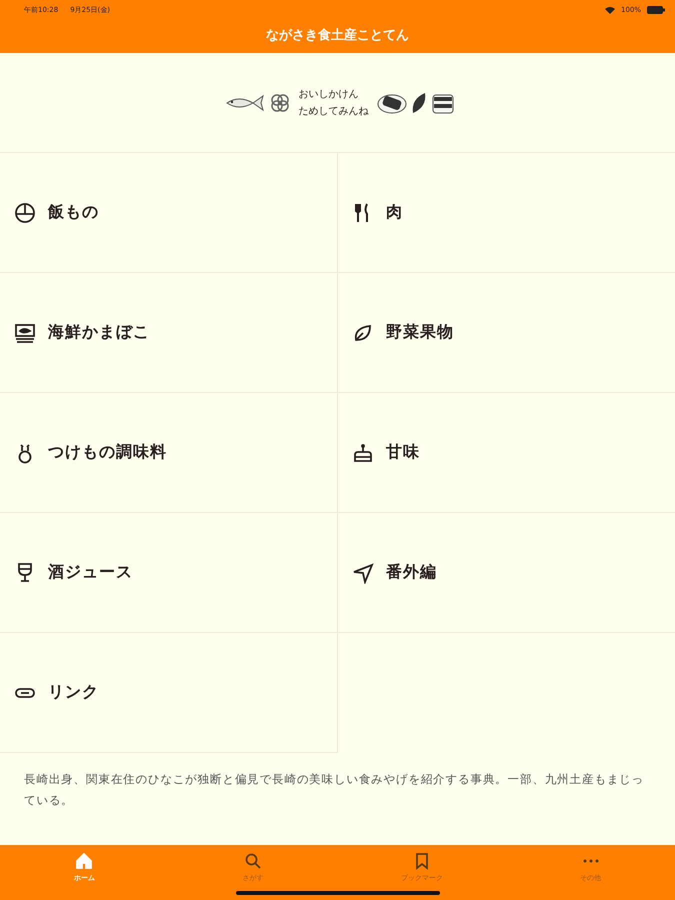  Describe the element at coordinates (333, 111) in the screenshot. I see `banner-text: ためしてみんね` at that location.